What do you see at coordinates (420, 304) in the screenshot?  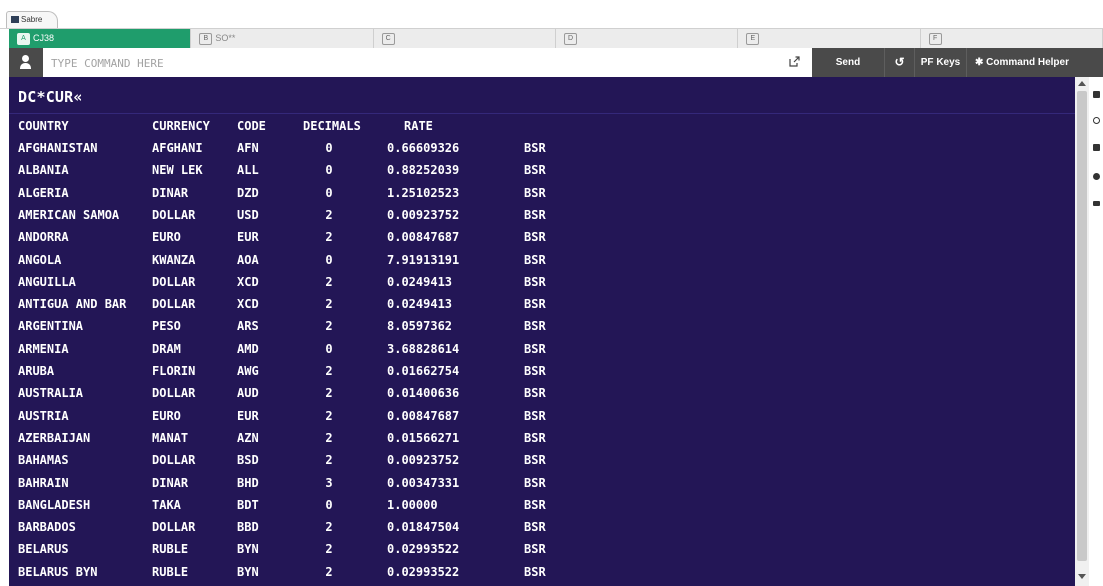 I see `rate-cell: 0.0249413` at bounding box center [420, 304].